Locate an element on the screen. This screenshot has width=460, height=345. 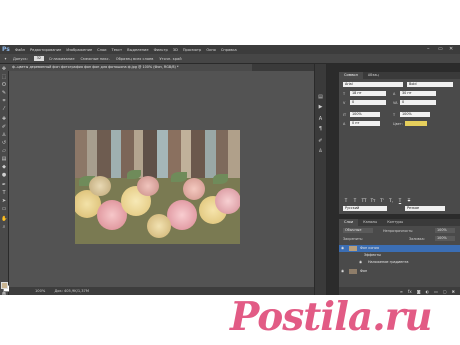
link-layers-icon: ∞ is located at coordinates (401, 291).